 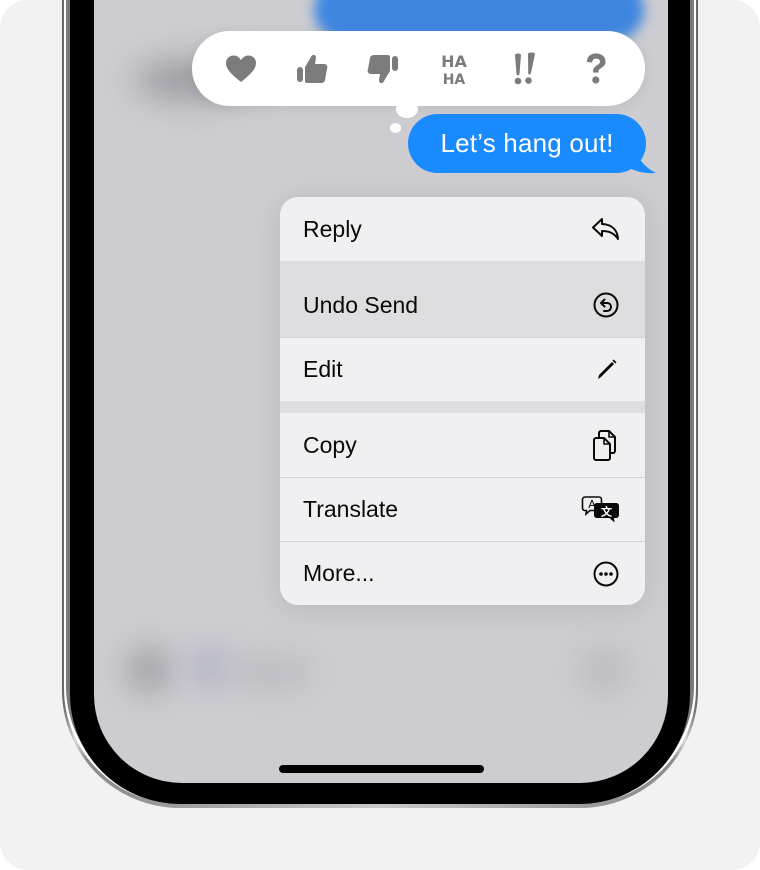 I want to click on blurred-camera-icon, so click(x=149, y=670).